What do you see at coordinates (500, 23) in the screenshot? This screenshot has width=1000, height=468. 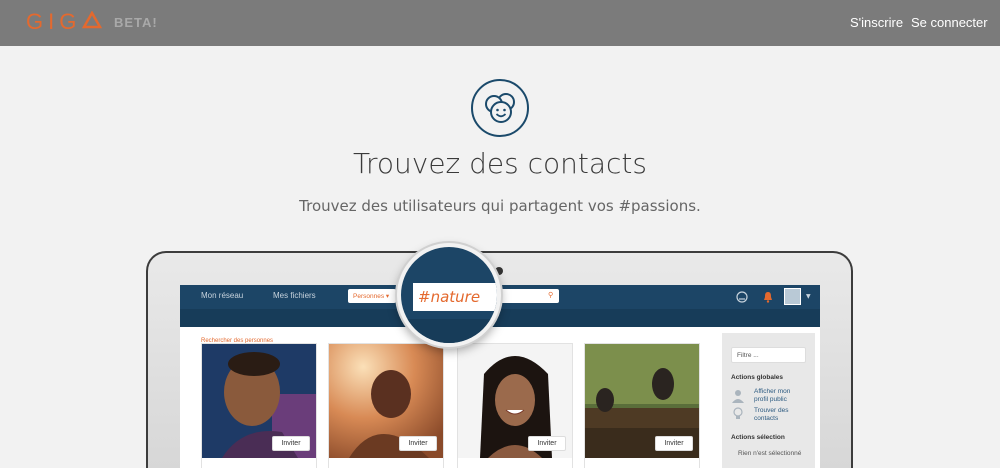 I see `top-bar: GIG BETA! S'inscrire Se connecter` at bounding box center [500, 23].